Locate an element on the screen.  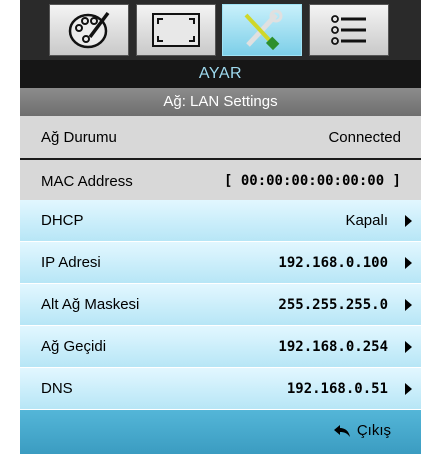
list-menu-icon is located at coordinates (348, 30).